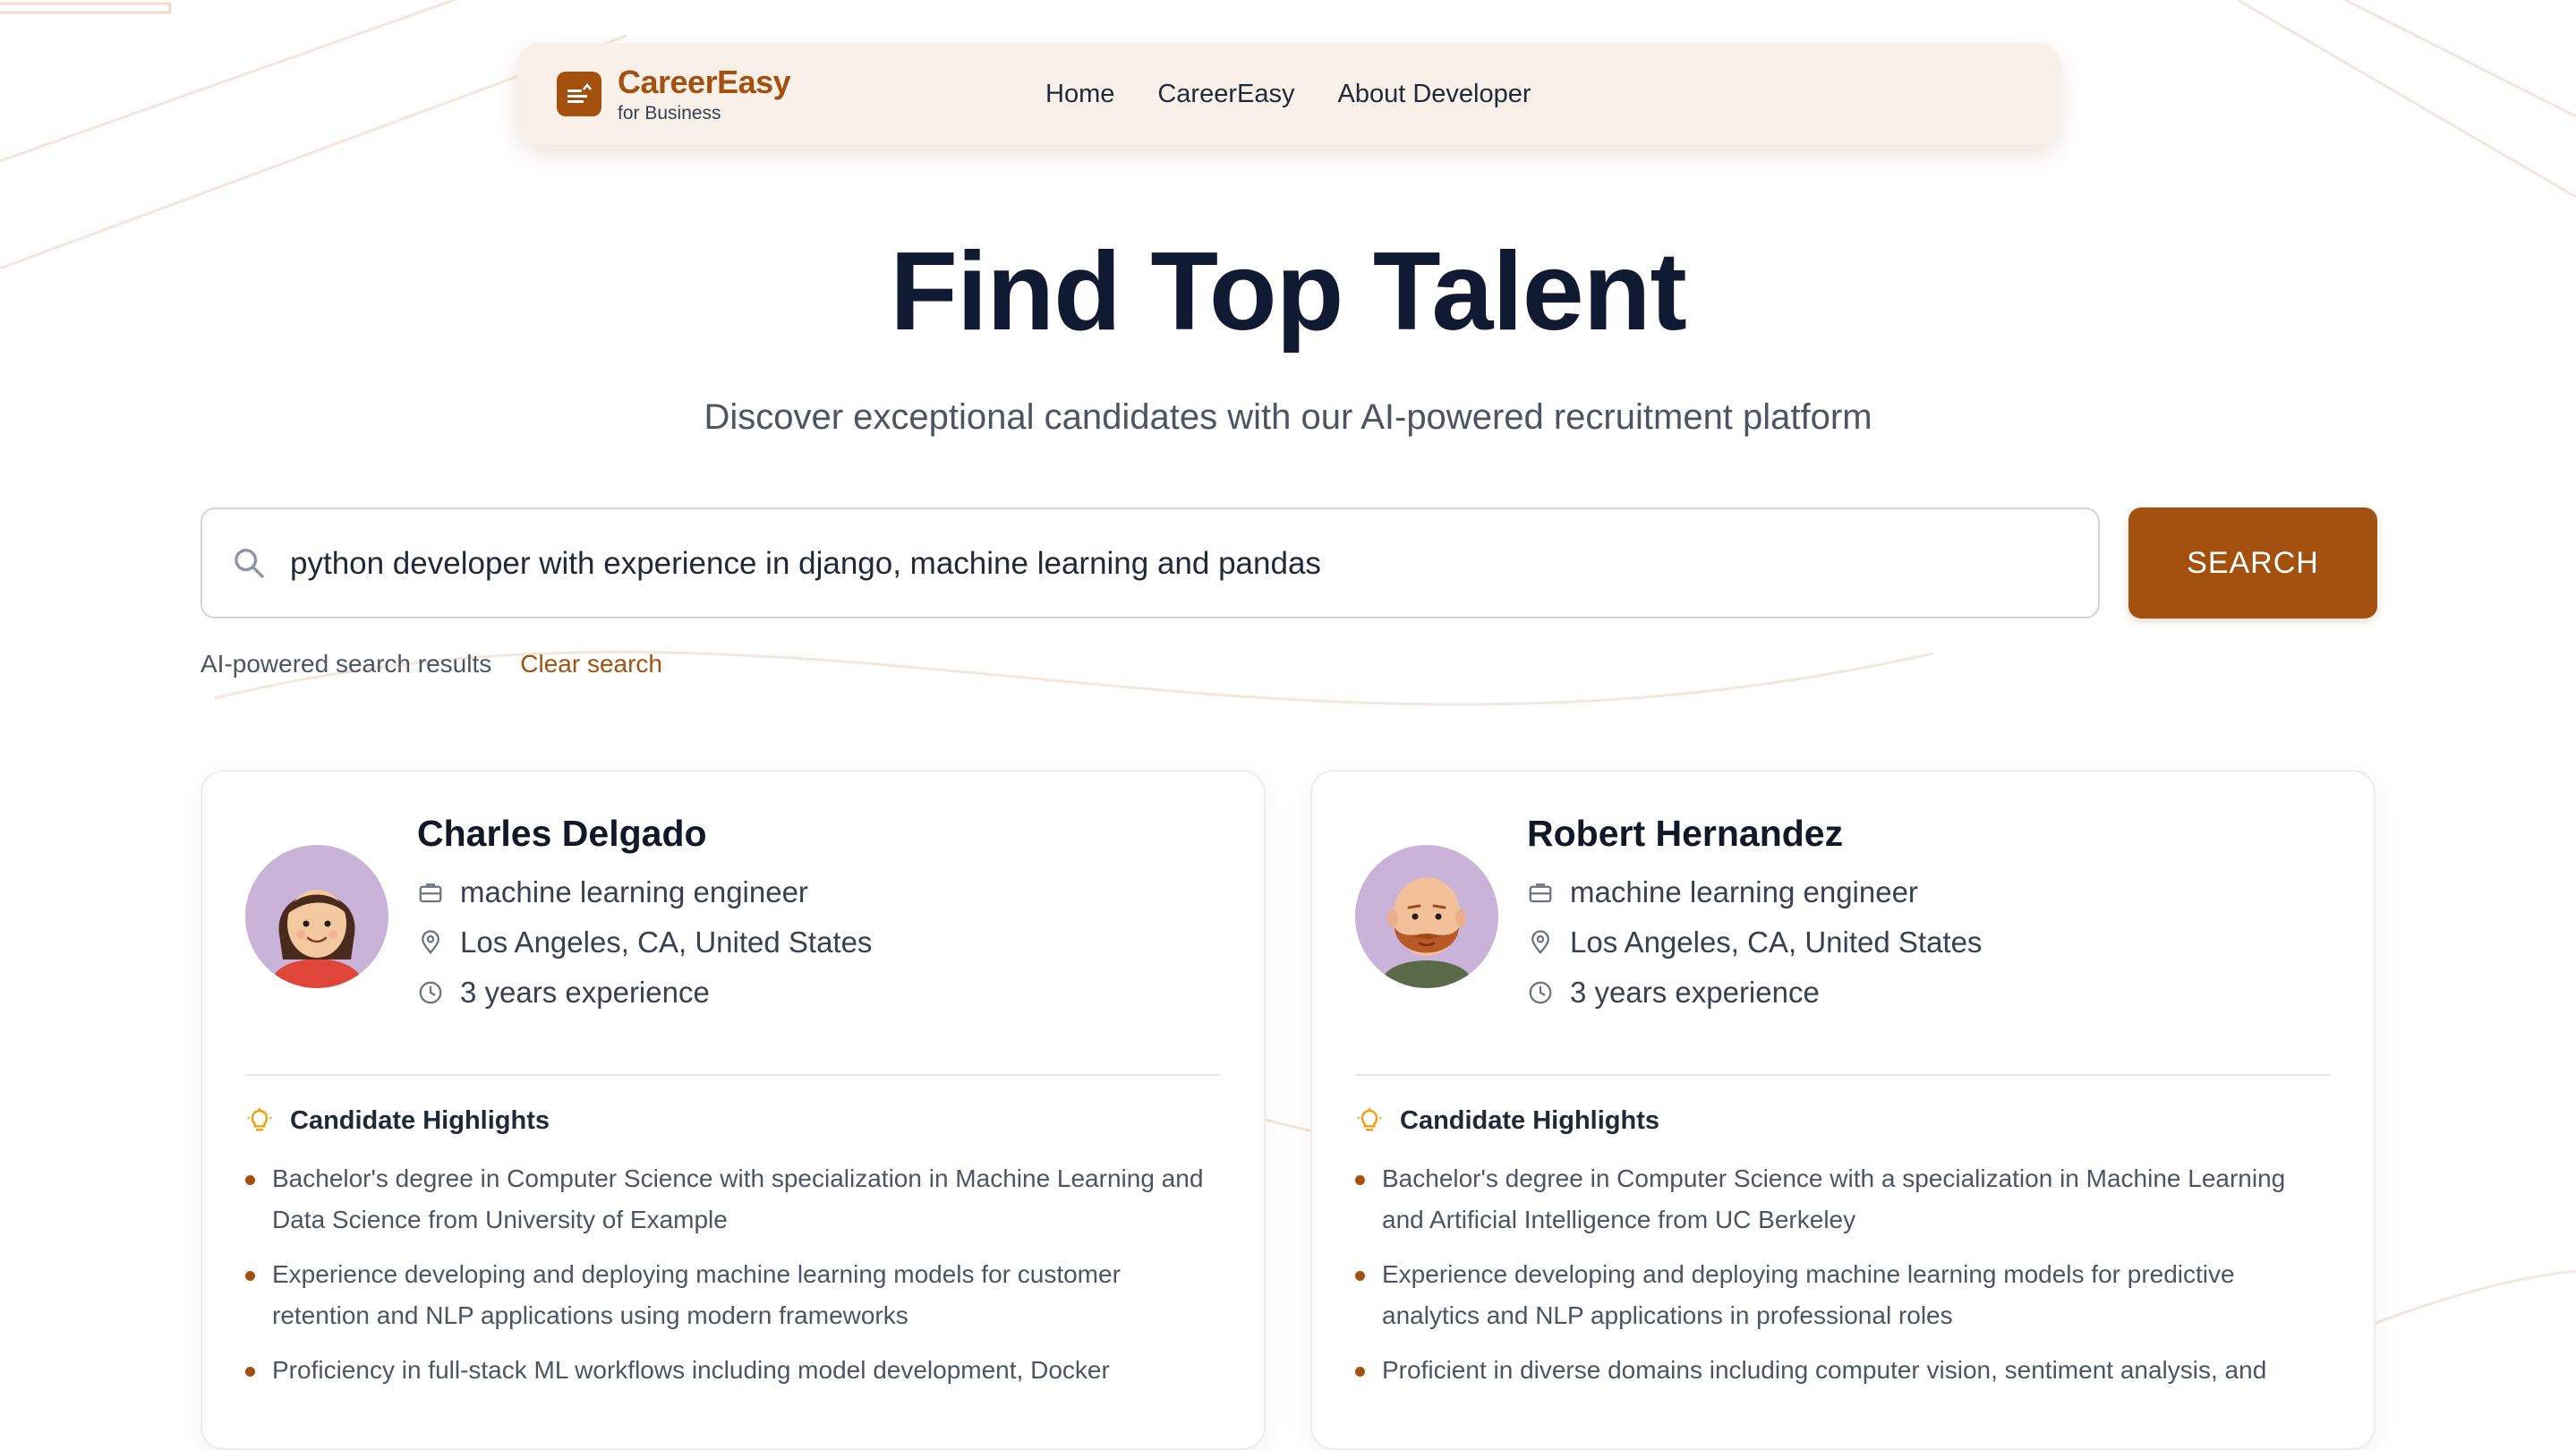  What do you see at coordinates (669, 113) in the screenshot?
I see `brand-tagline: for Business` at bounding box center [669, 113].